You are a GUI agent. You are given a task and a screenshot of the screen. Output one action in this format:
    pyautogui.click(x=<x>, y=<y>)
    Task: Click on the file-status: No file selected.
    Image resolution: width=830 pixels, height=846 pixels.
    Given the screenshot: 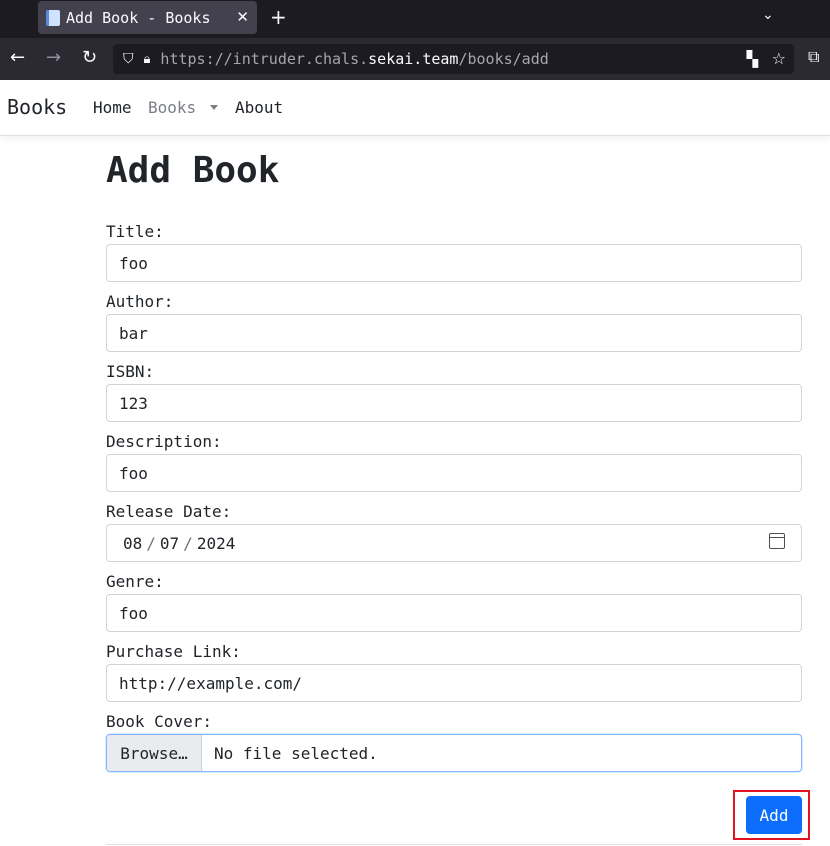 What is the action you would take?
    pyautogui.click(x=296, y=753)
    